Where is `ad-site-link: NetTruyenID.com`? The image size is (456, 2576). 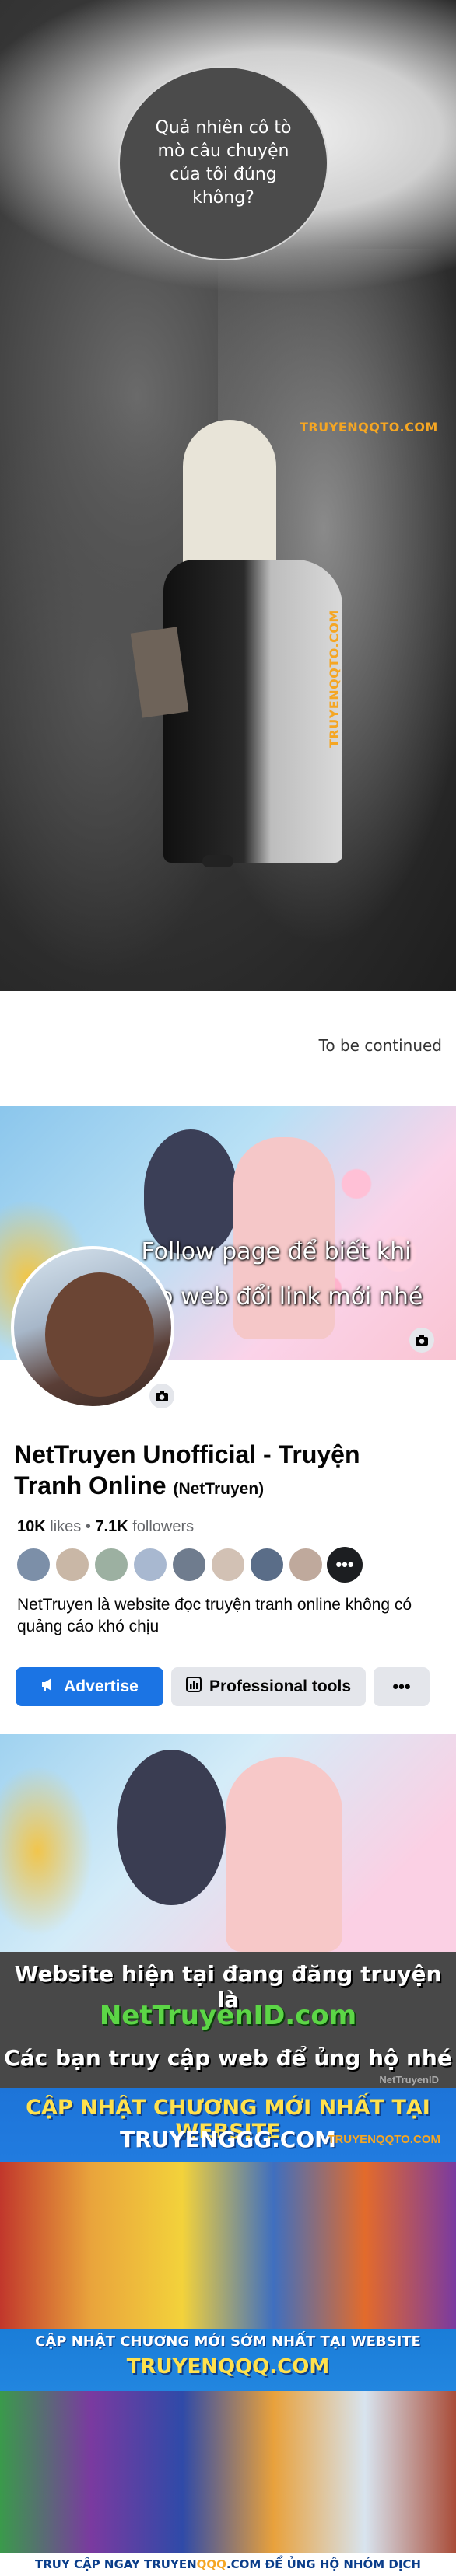
ad-site-link: NetTruyenID.com is located at coordinates (228, 2016).